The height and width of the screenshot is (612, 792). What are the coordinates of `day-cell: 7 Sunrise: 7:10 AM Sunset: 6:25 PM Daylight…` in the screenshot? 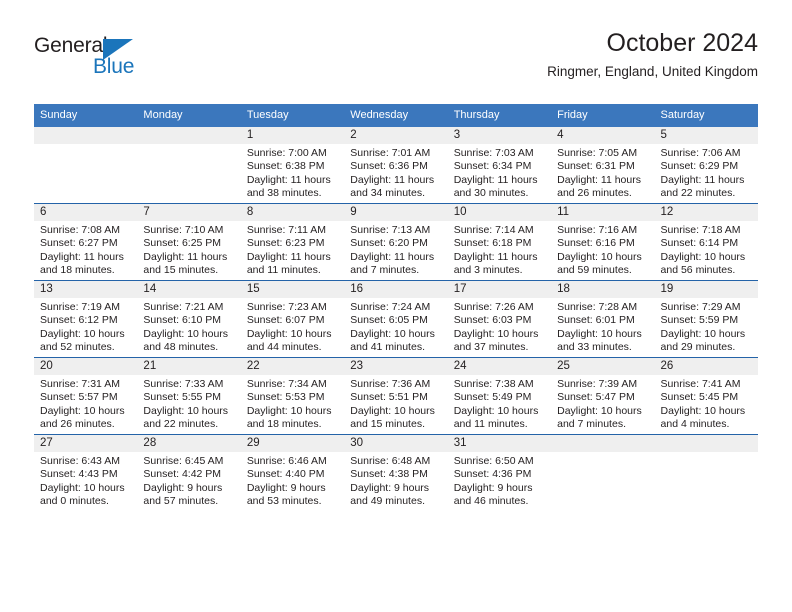 It's located at (189, 242).